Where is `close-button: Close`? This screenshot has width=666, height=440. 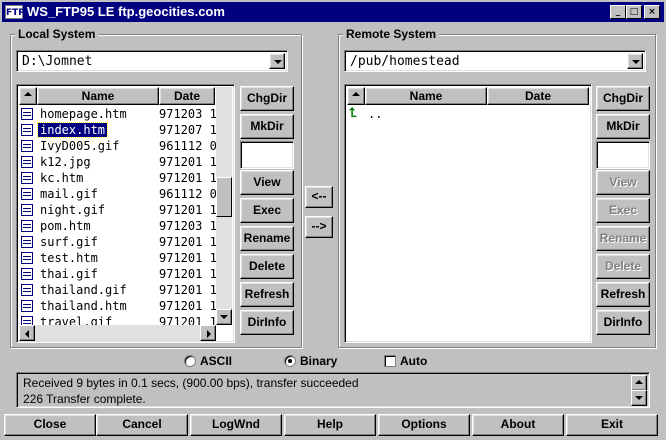
close-button: Close is located at coordinates (50, 425).